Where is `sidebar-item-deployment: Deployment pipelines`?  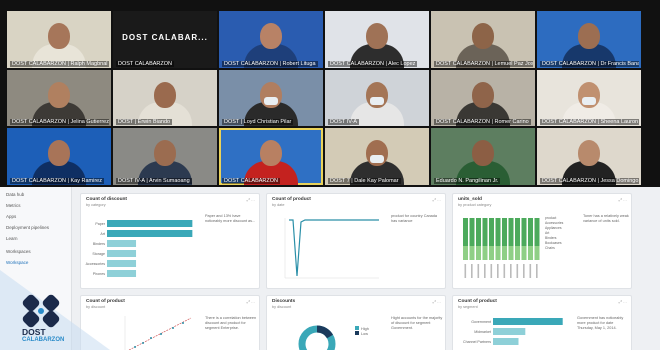 sidebar-item-deployment: Deployment pipelines is located at coordinates (35, 227).